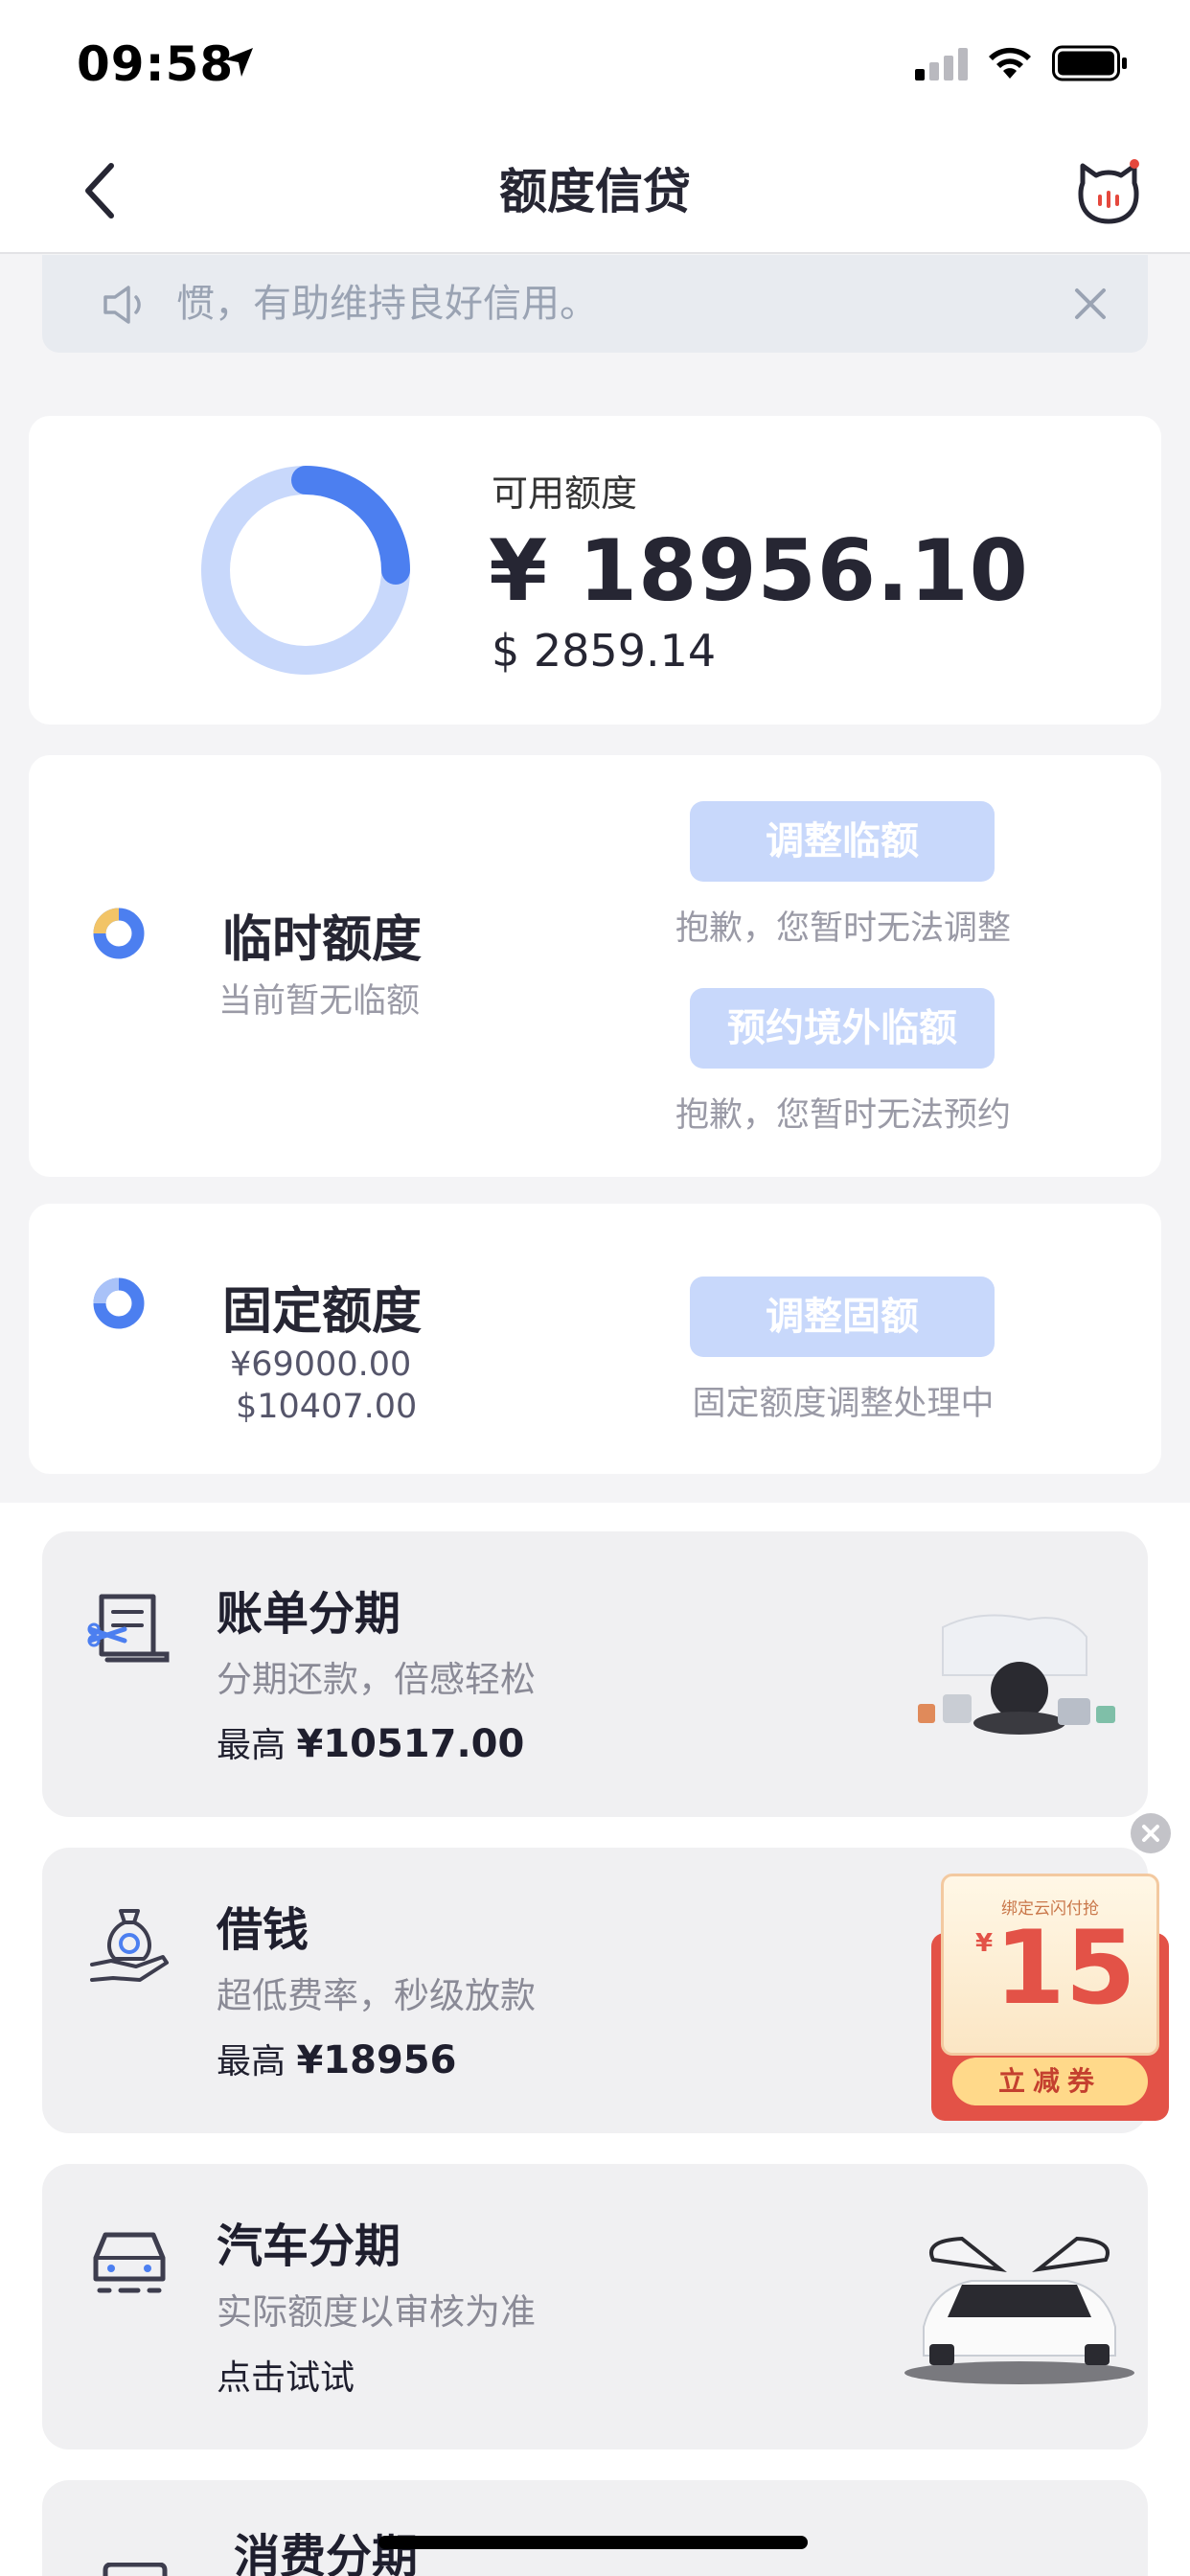 The width and height of the screenshot is (1190, 2576). What do you see at coordinates (595, 2528) in the screenshot?
I see `service-consumer-installment: 消费分期` at bounding box center [595, 2528].